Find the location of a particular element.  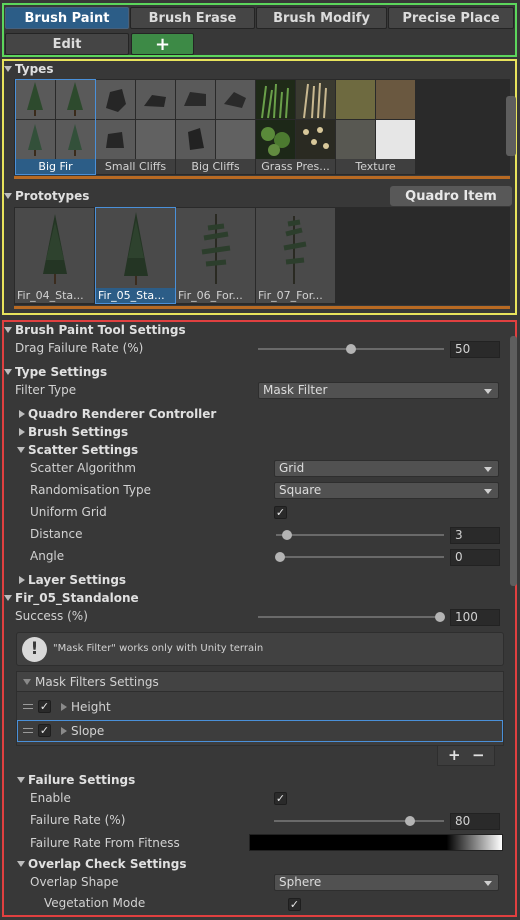

filter-type-dropdown: Mask Filter is located at coordinates (378, 390).